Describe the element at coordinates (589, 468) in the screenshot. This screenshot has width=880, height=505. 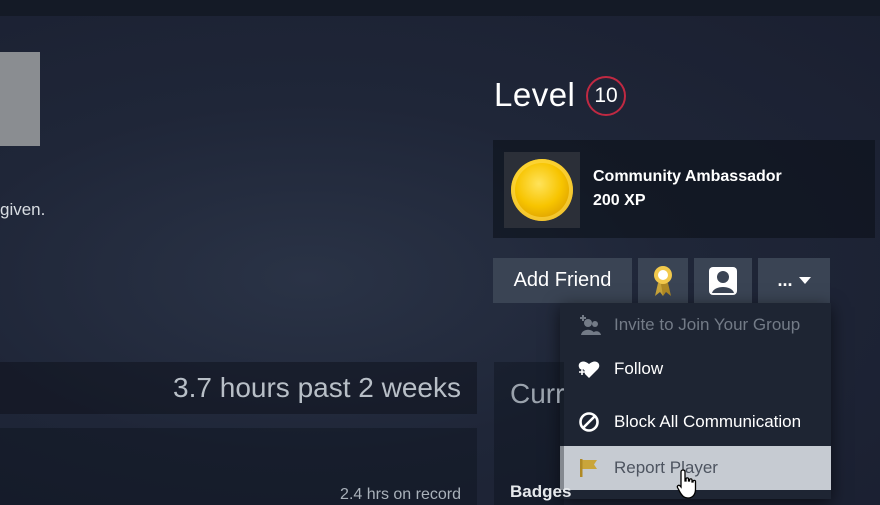
I see `flag-icon` at that location.